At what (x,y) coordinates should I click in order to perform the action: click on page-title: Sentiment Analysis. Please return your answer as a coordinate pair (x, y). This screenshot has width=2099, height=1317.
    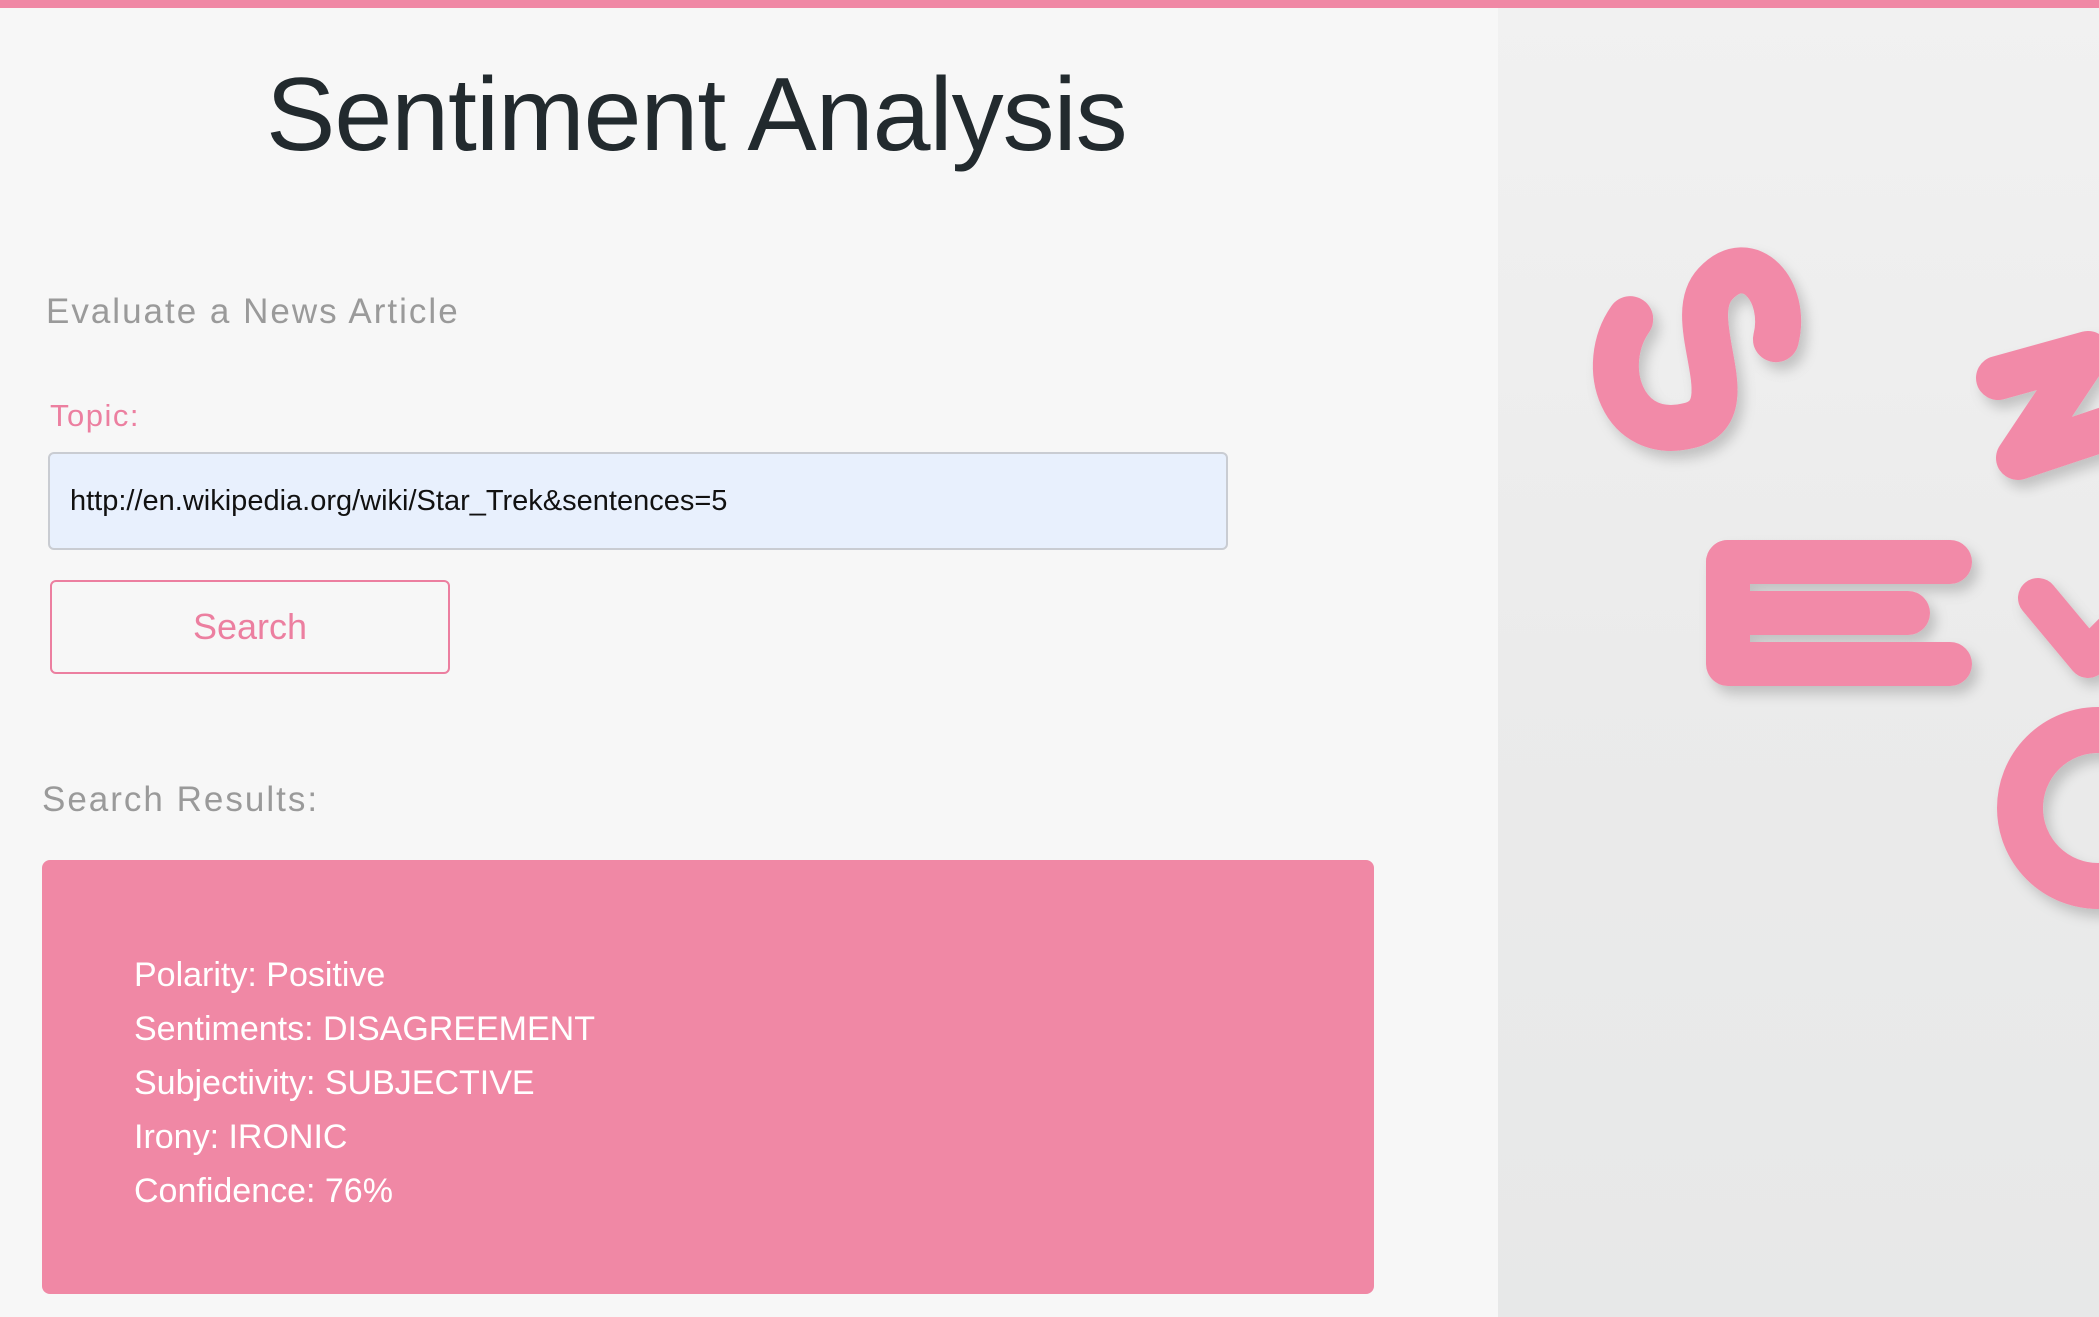
    Looking at the image, I should click on (697, 115).